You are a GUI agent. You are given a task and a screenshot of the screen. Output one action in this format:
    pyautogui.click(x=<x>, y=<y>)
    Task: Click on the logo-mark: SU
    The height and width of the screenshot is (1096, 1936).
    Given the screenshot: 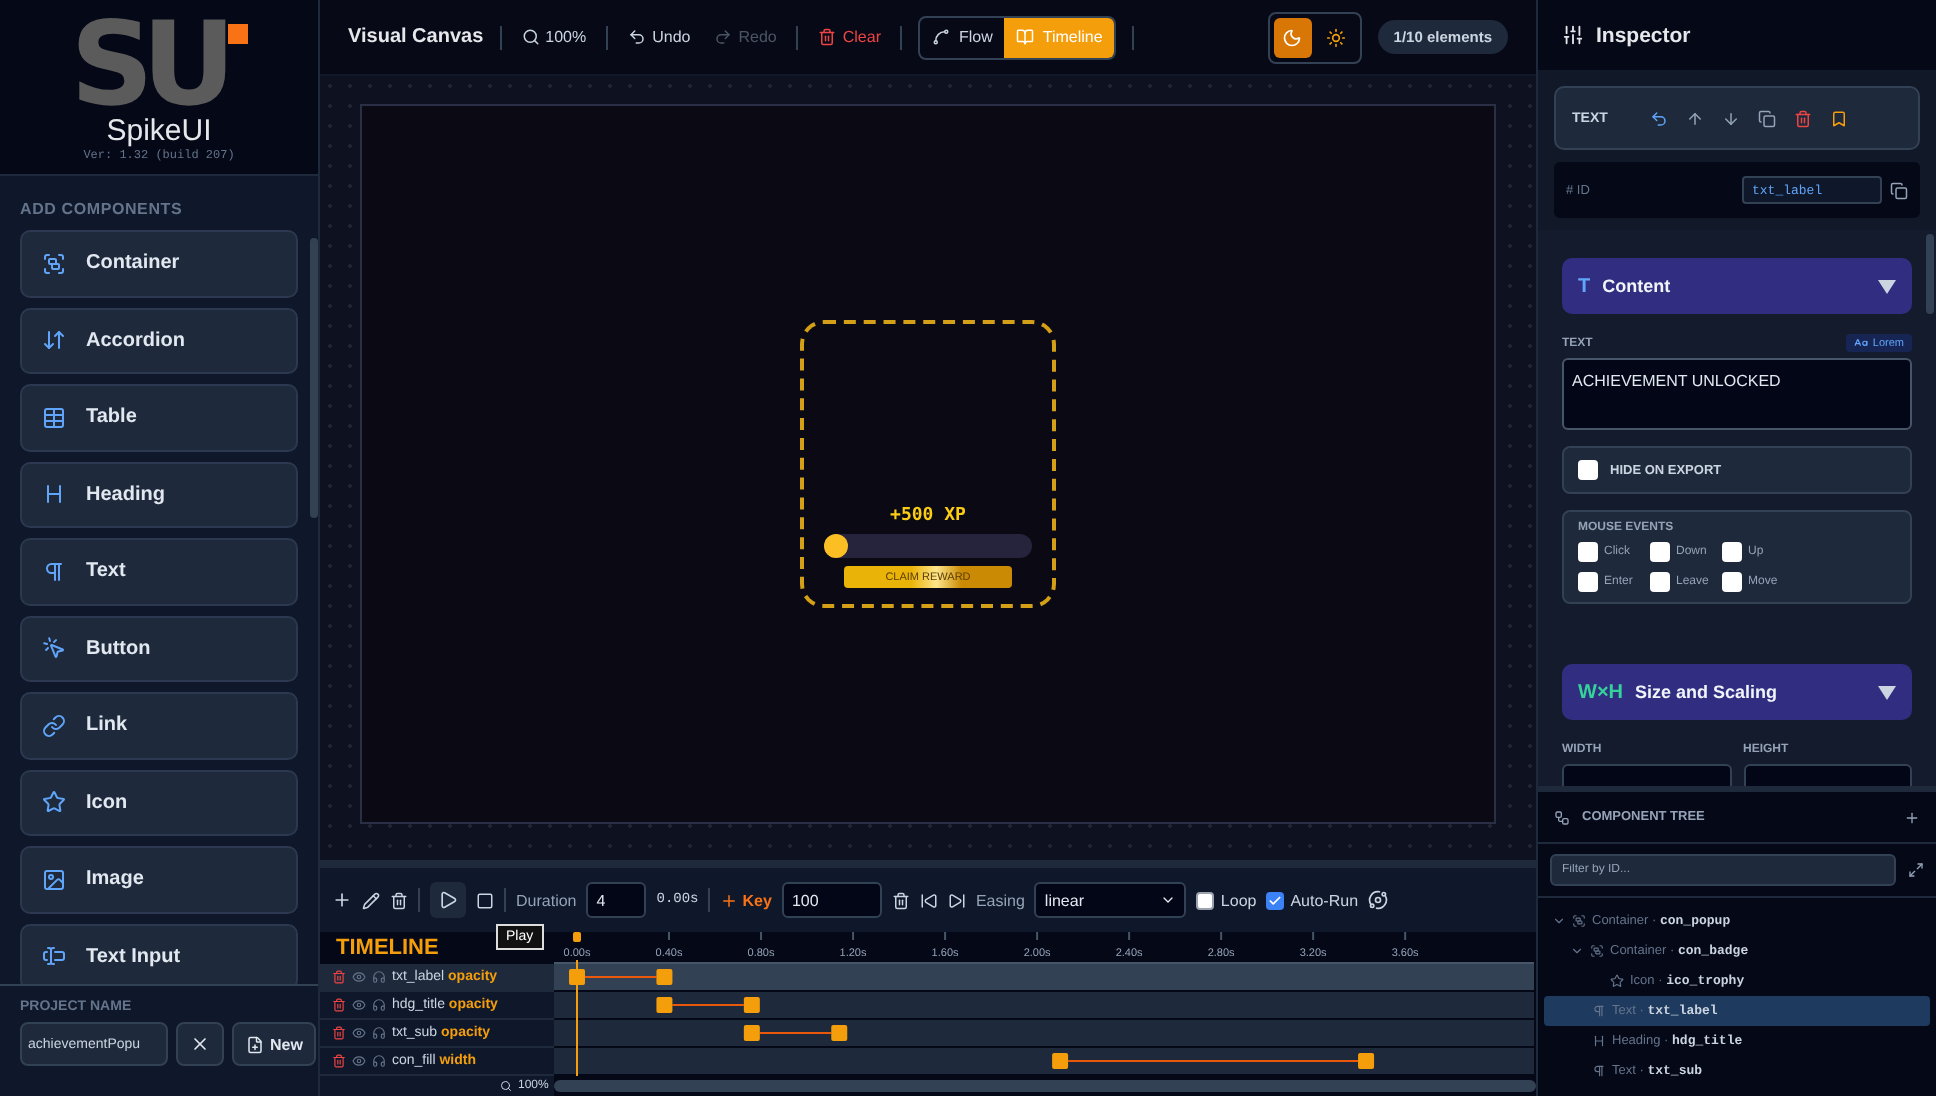 What is the action you would take?
    pyautogui.click(x=147, y=63)
    